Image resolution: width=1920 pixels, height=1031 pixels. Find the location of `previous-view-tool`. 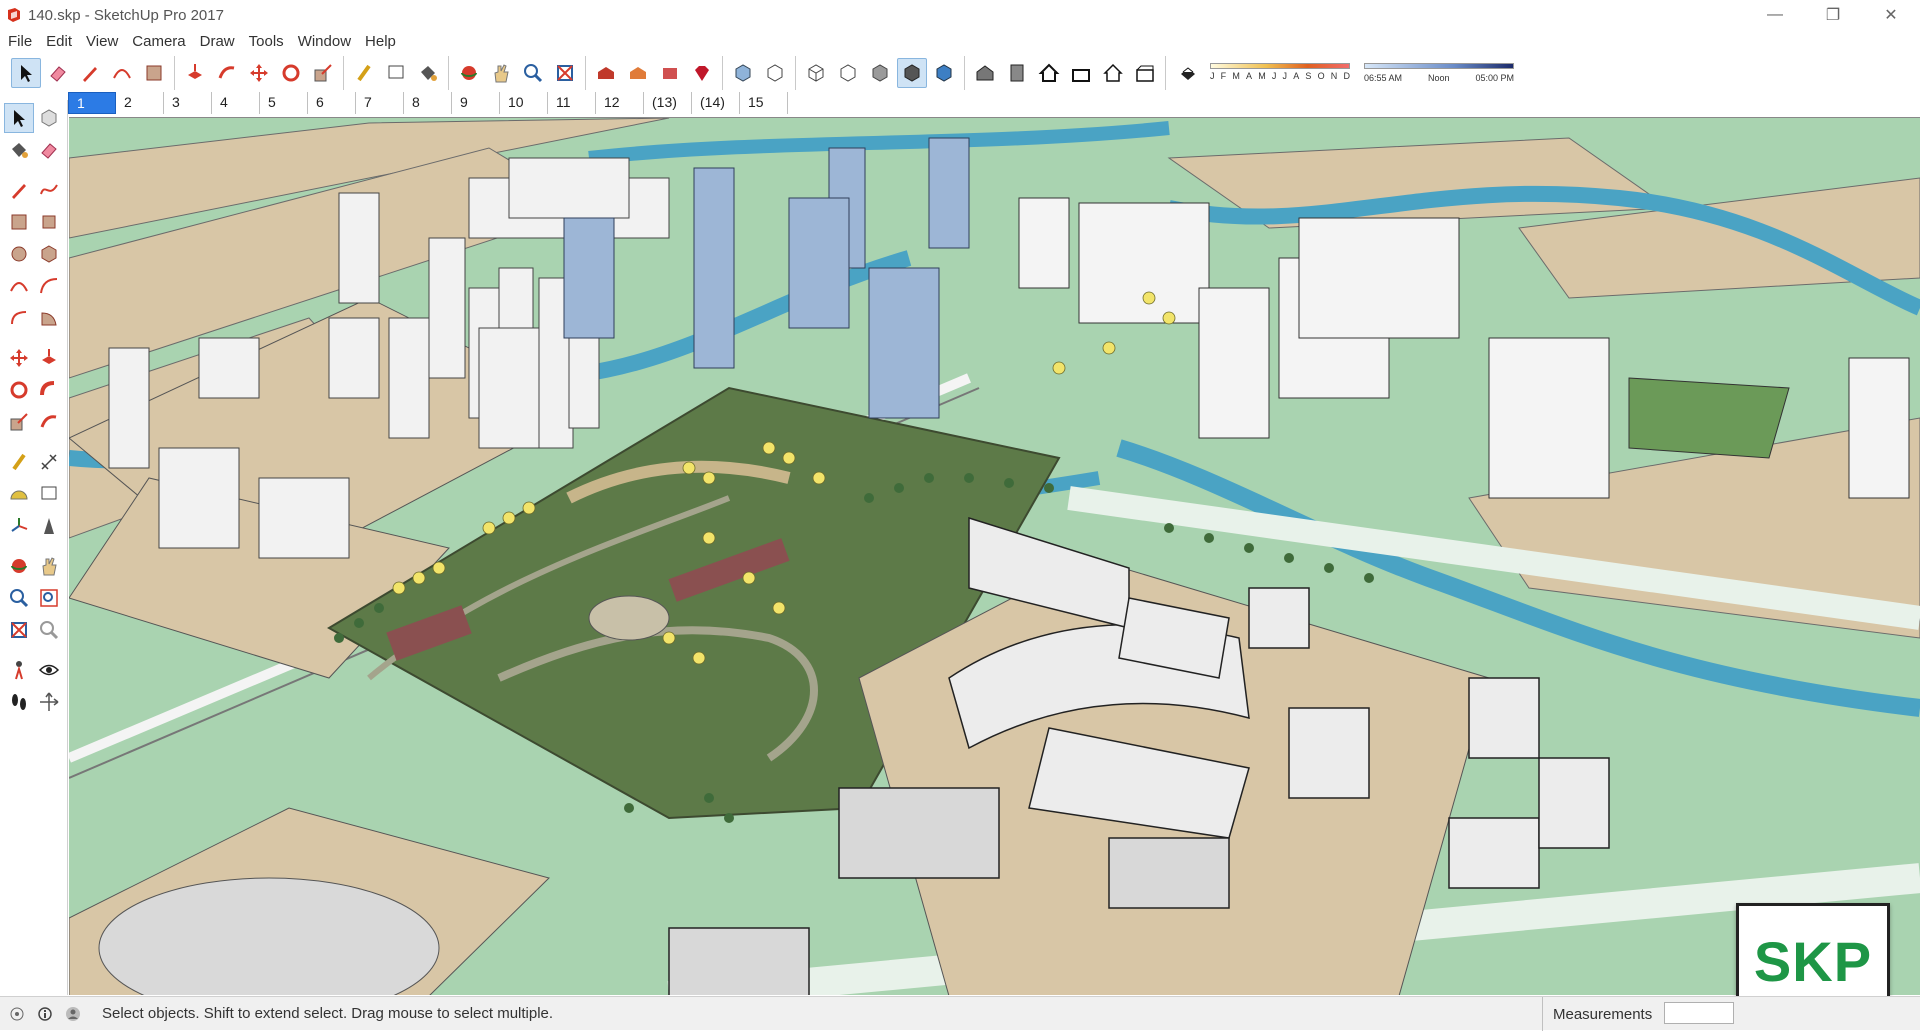

previous-view-tool is located at coordinates (49, 630).